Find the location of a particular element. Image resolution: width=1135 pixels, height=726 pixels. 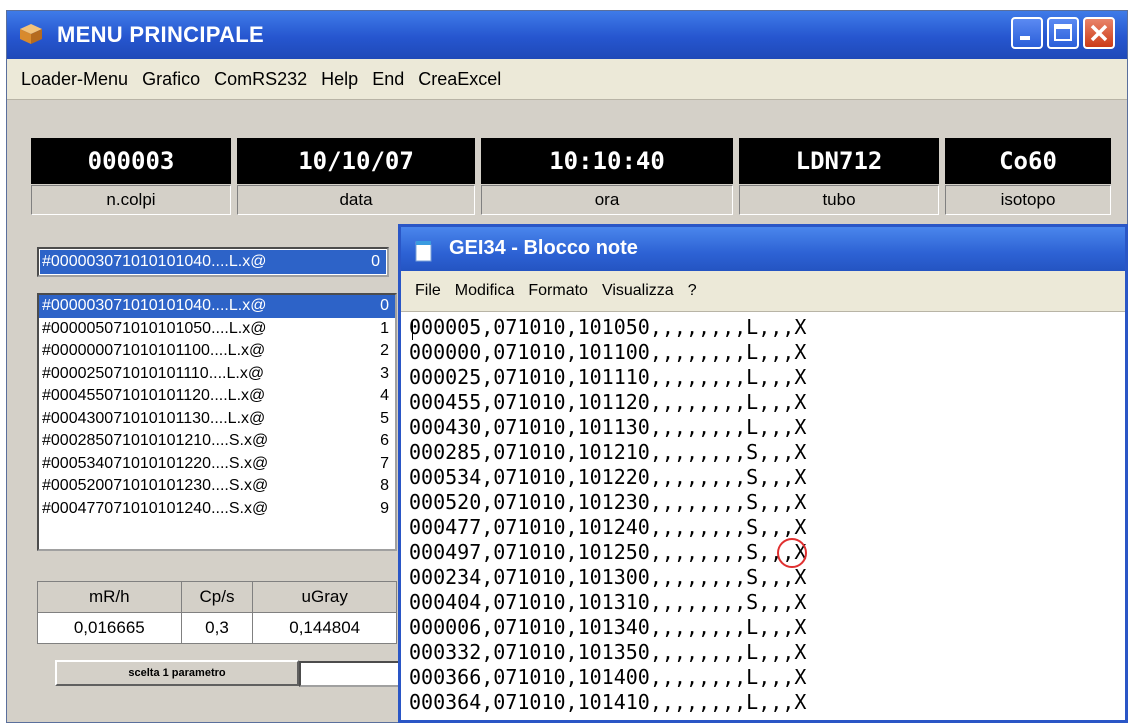

maximize-button is located at coordinates (1063, 33).